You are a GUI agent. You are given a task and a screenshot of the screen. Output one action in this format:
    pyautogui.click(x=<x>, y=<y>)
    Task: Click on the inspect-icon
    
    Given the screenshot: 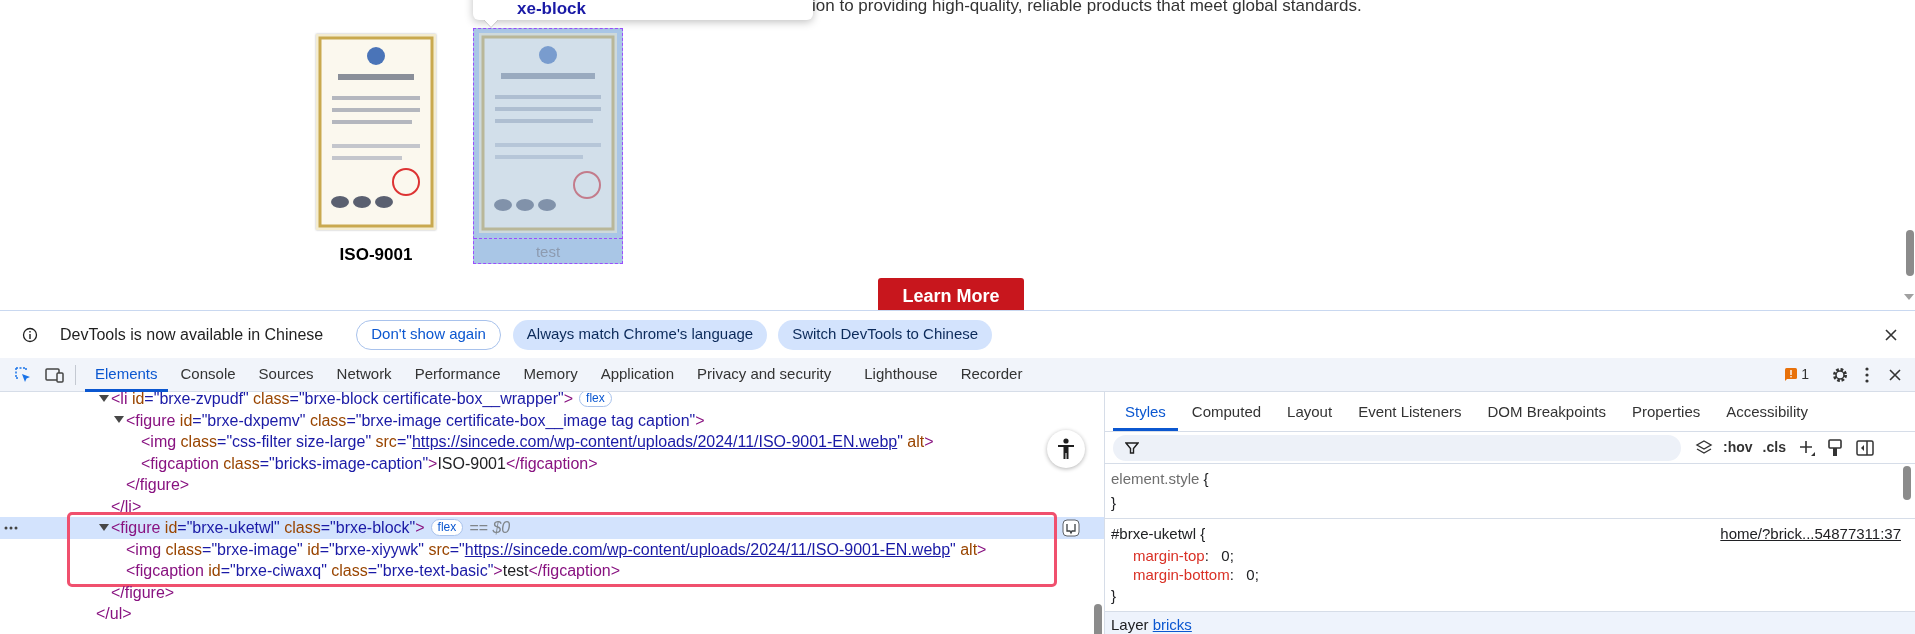 What is the action you would take?
    pyautogui.click(x=23, y=374)
    